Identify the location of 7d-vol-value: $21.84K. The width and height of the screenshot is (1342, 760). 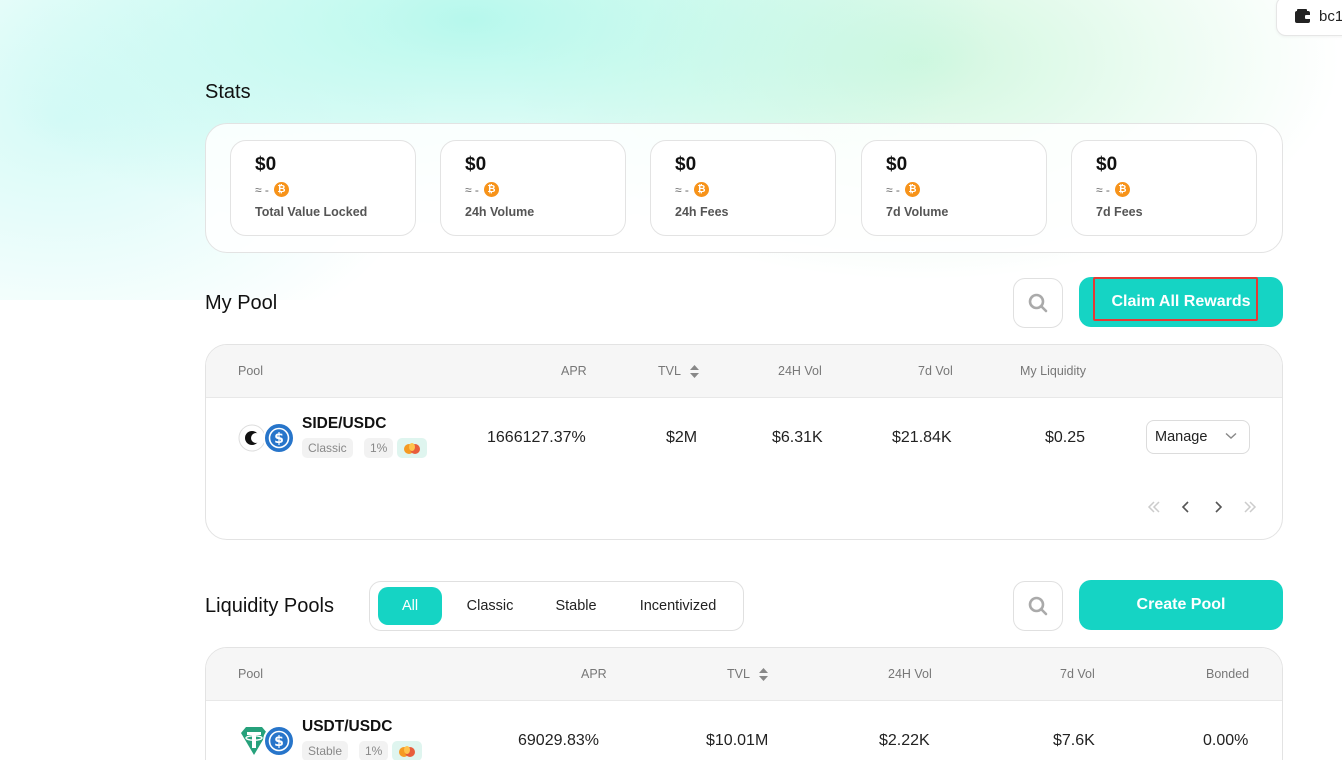
(922, 437).